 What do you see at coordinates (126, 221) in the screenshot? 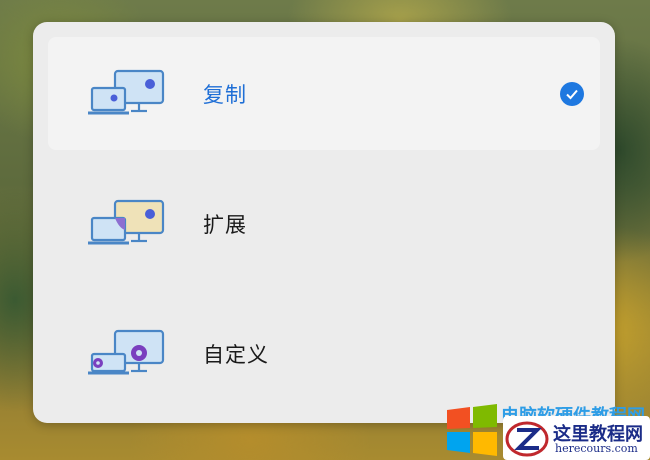
I see `extend-display-icon` at bounding box center [126, 221].